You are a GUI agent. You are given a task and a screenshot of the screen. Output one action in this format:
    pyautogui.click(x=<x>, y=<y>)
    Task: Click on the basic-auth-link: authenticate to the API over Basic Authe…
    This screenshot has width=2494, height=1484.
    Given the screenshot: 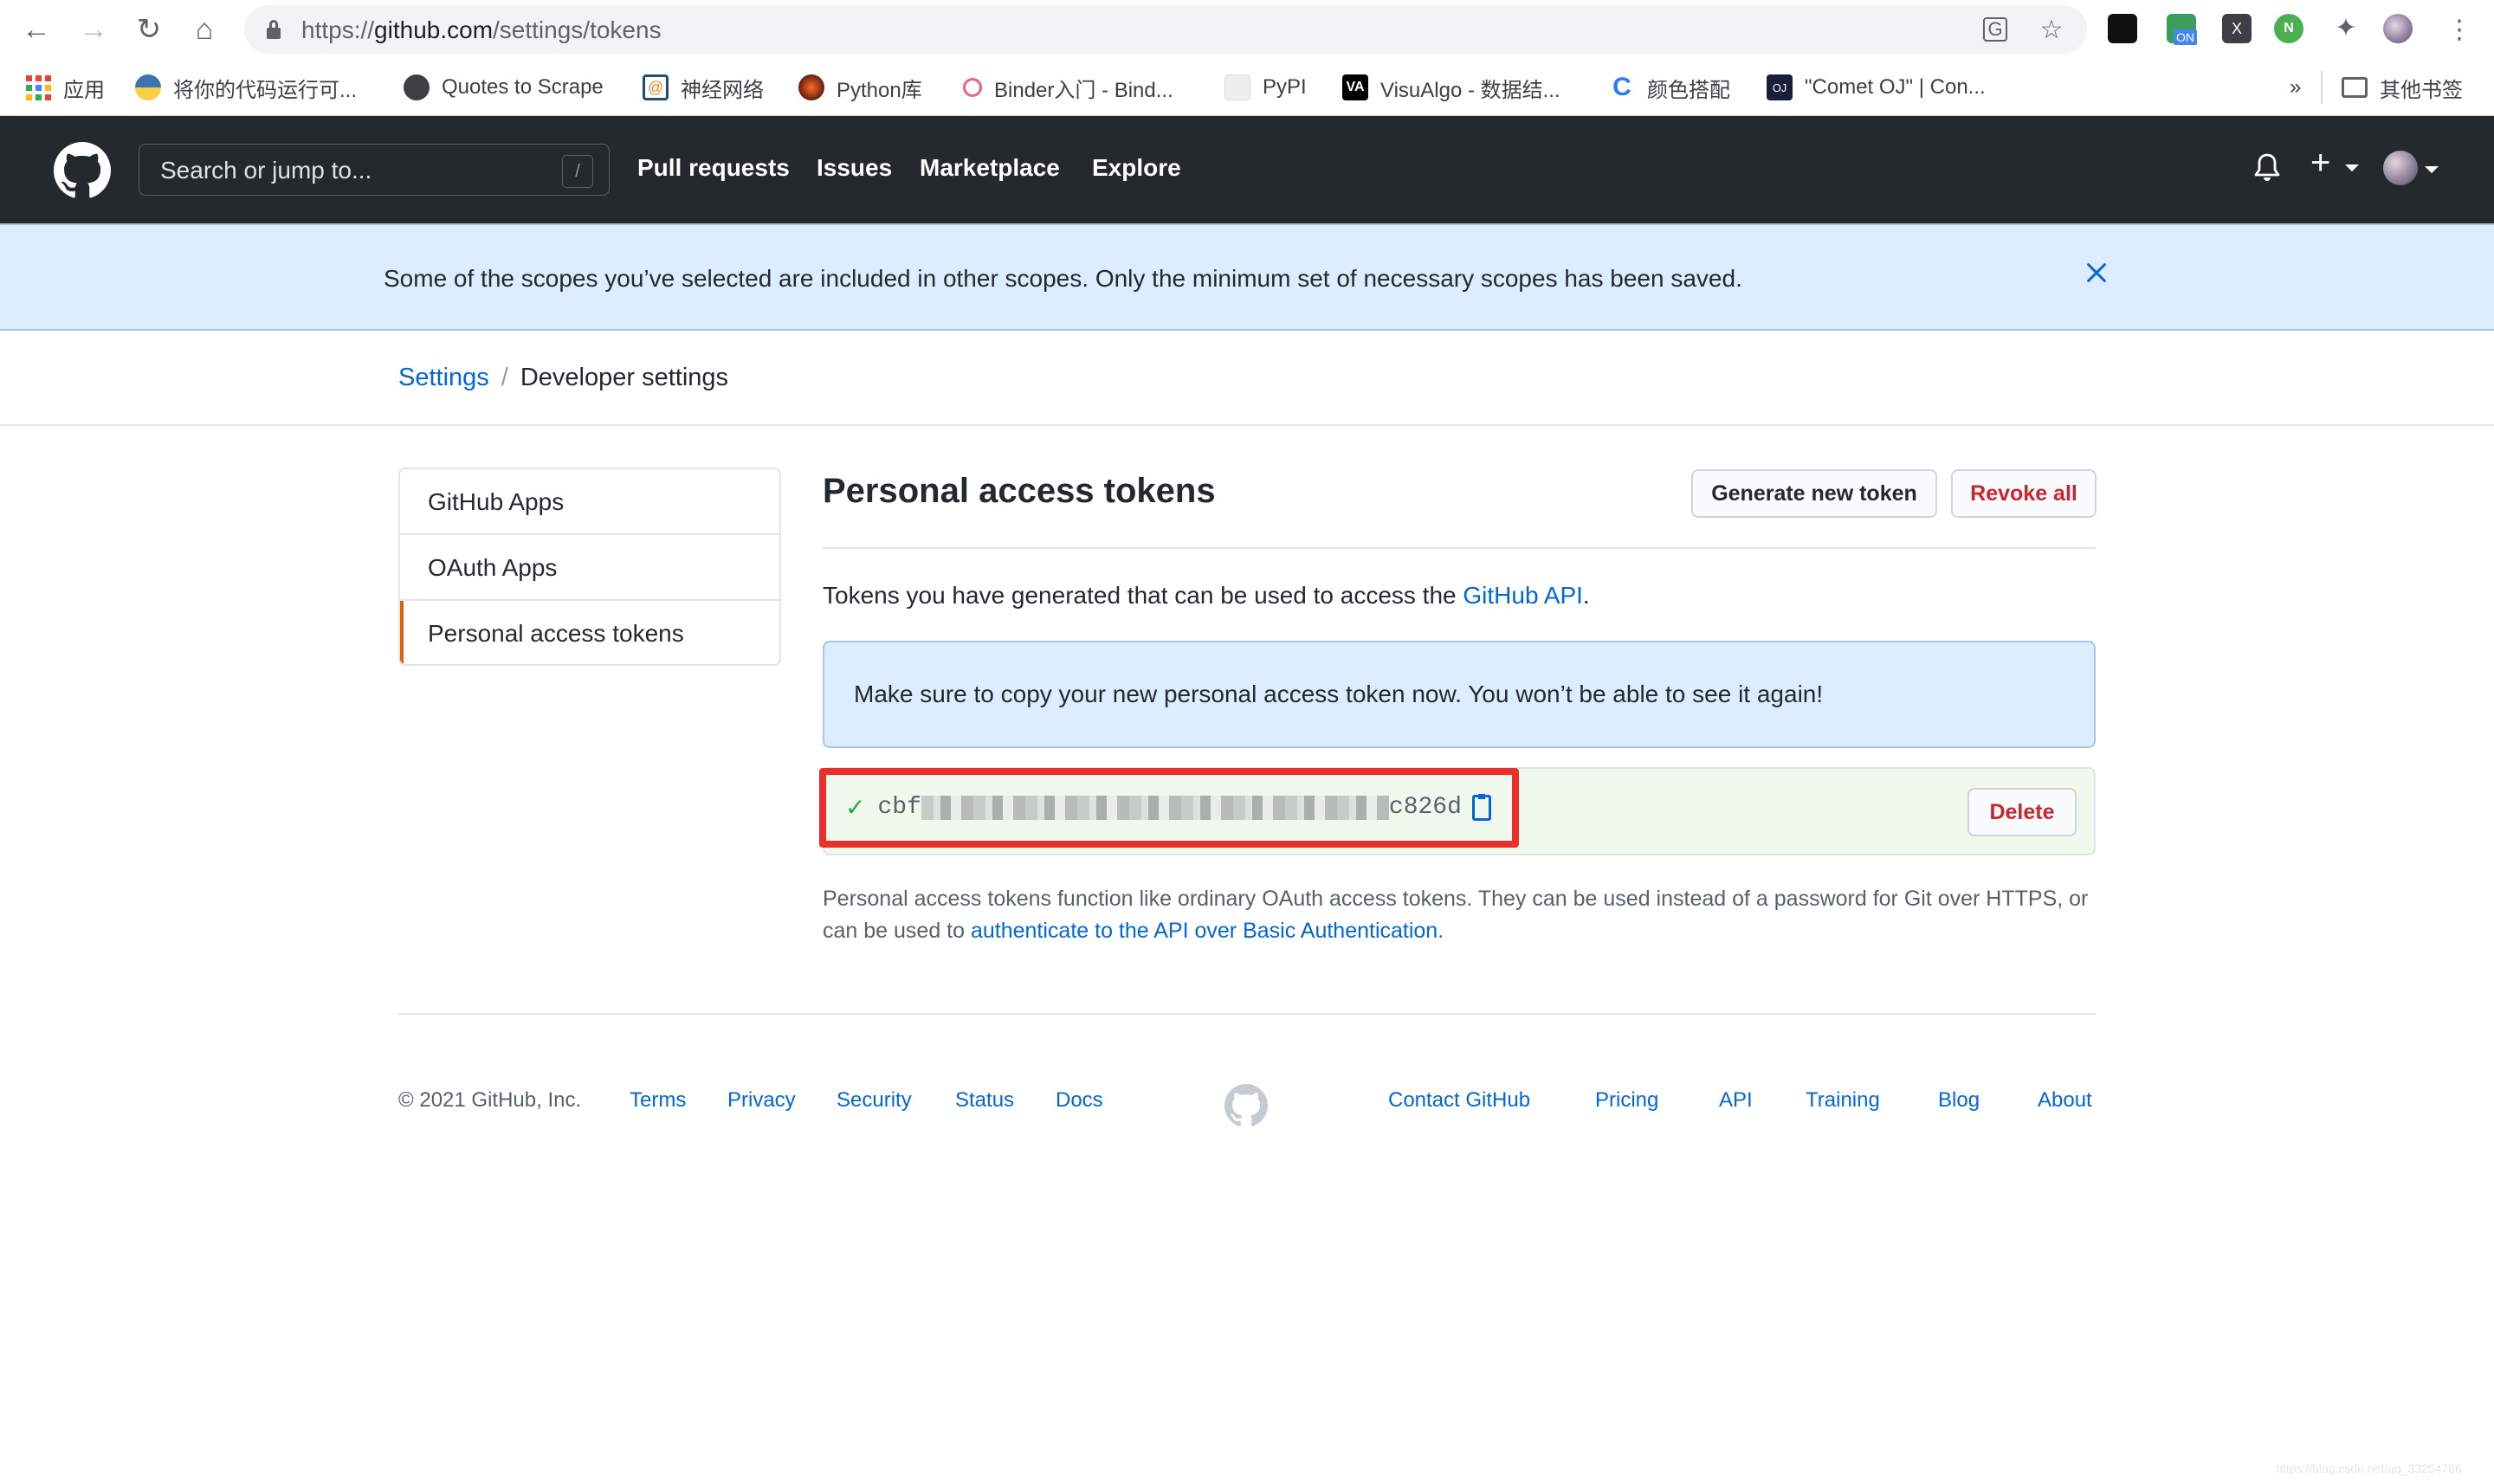 What is the action you would take?
    pyautogui.click(x=1204, y=931)
    